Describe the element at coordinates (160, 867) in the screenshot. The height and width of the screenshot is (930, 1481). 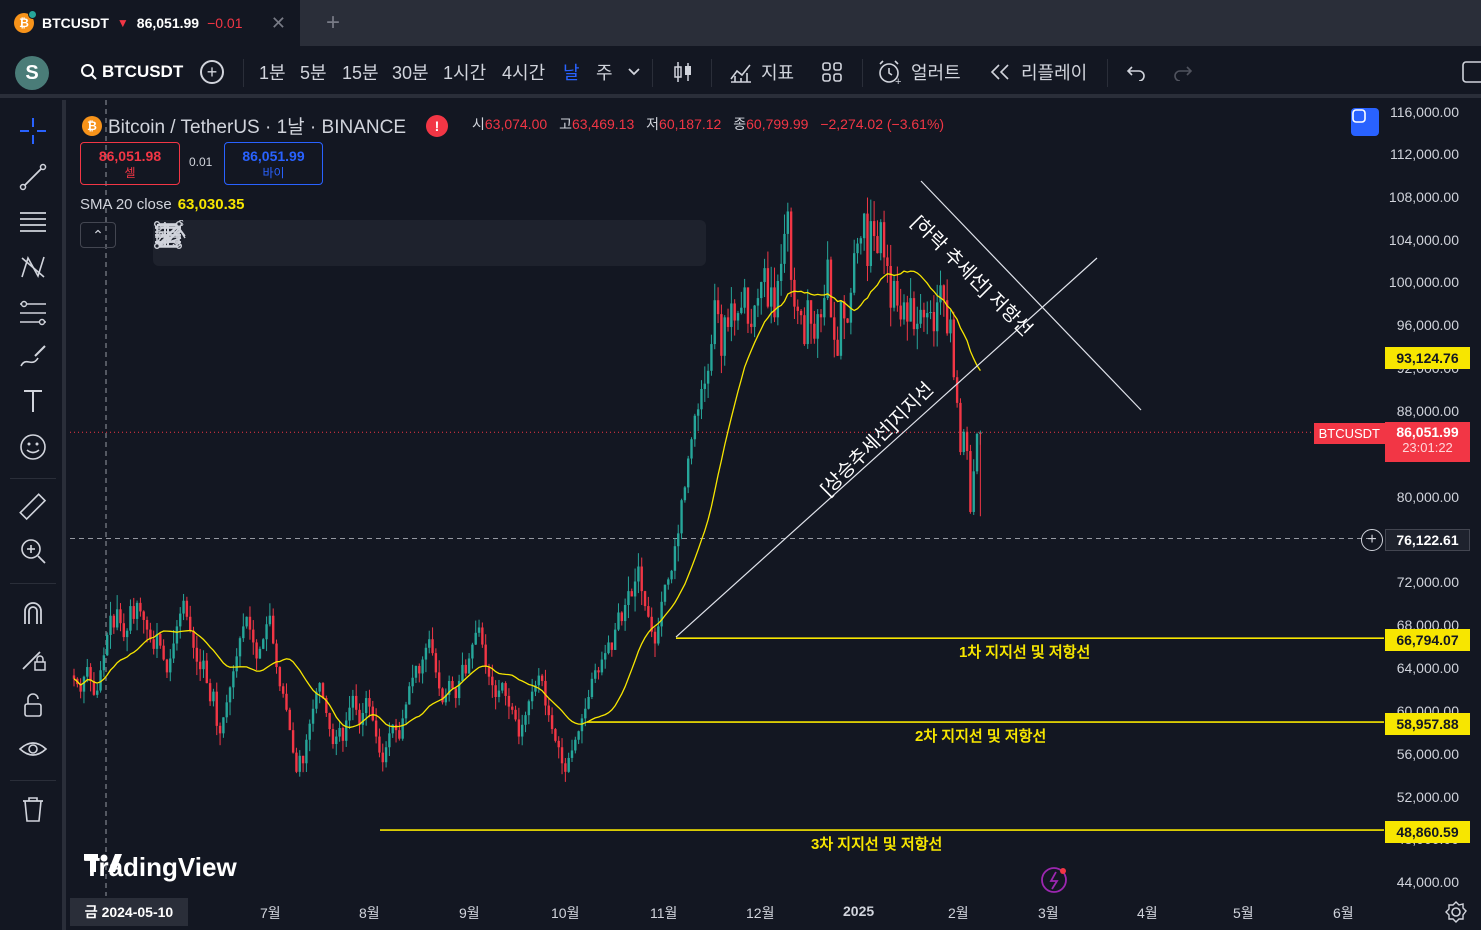
I see `tradingview-logo: TradingView` at that location.